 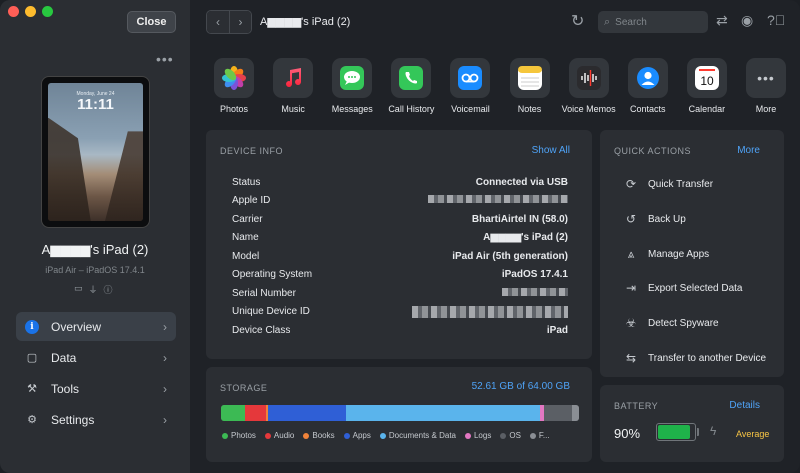 I want to click on sidebar-item-overview: i Overview ›, so click(x=96, y=326).